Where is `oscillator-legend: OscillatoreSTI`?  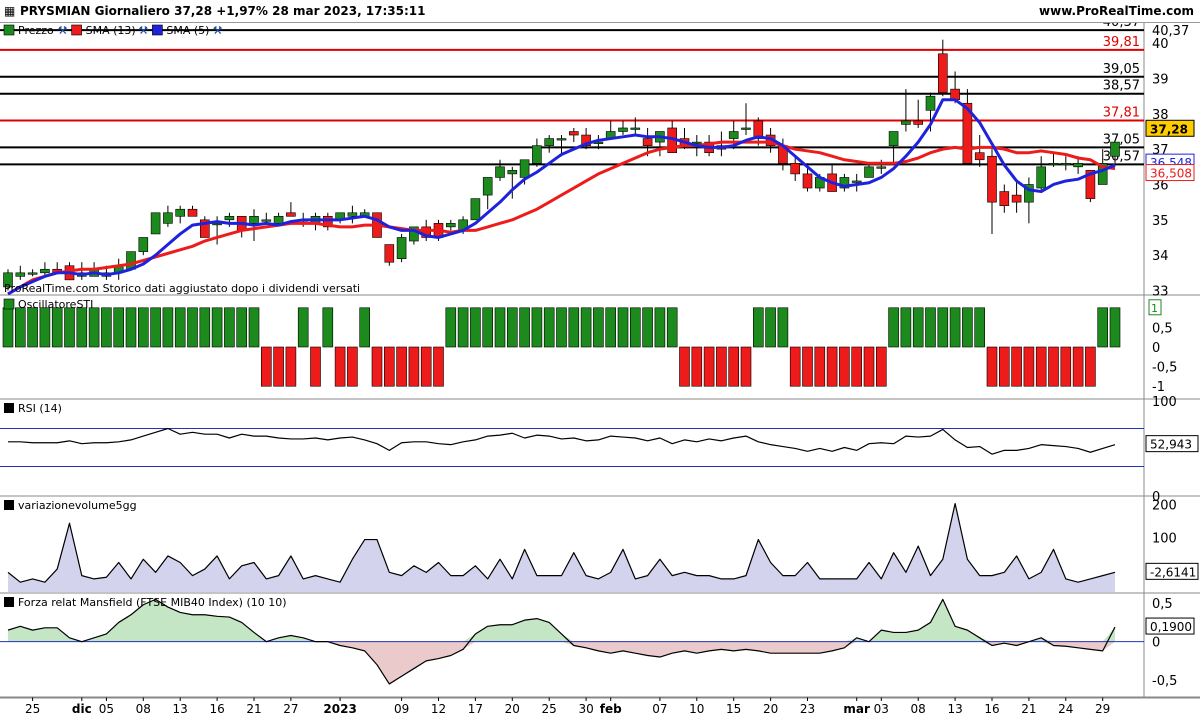
oscillator-legend: OscillatoreSTI is located at coordinates (55, 304).